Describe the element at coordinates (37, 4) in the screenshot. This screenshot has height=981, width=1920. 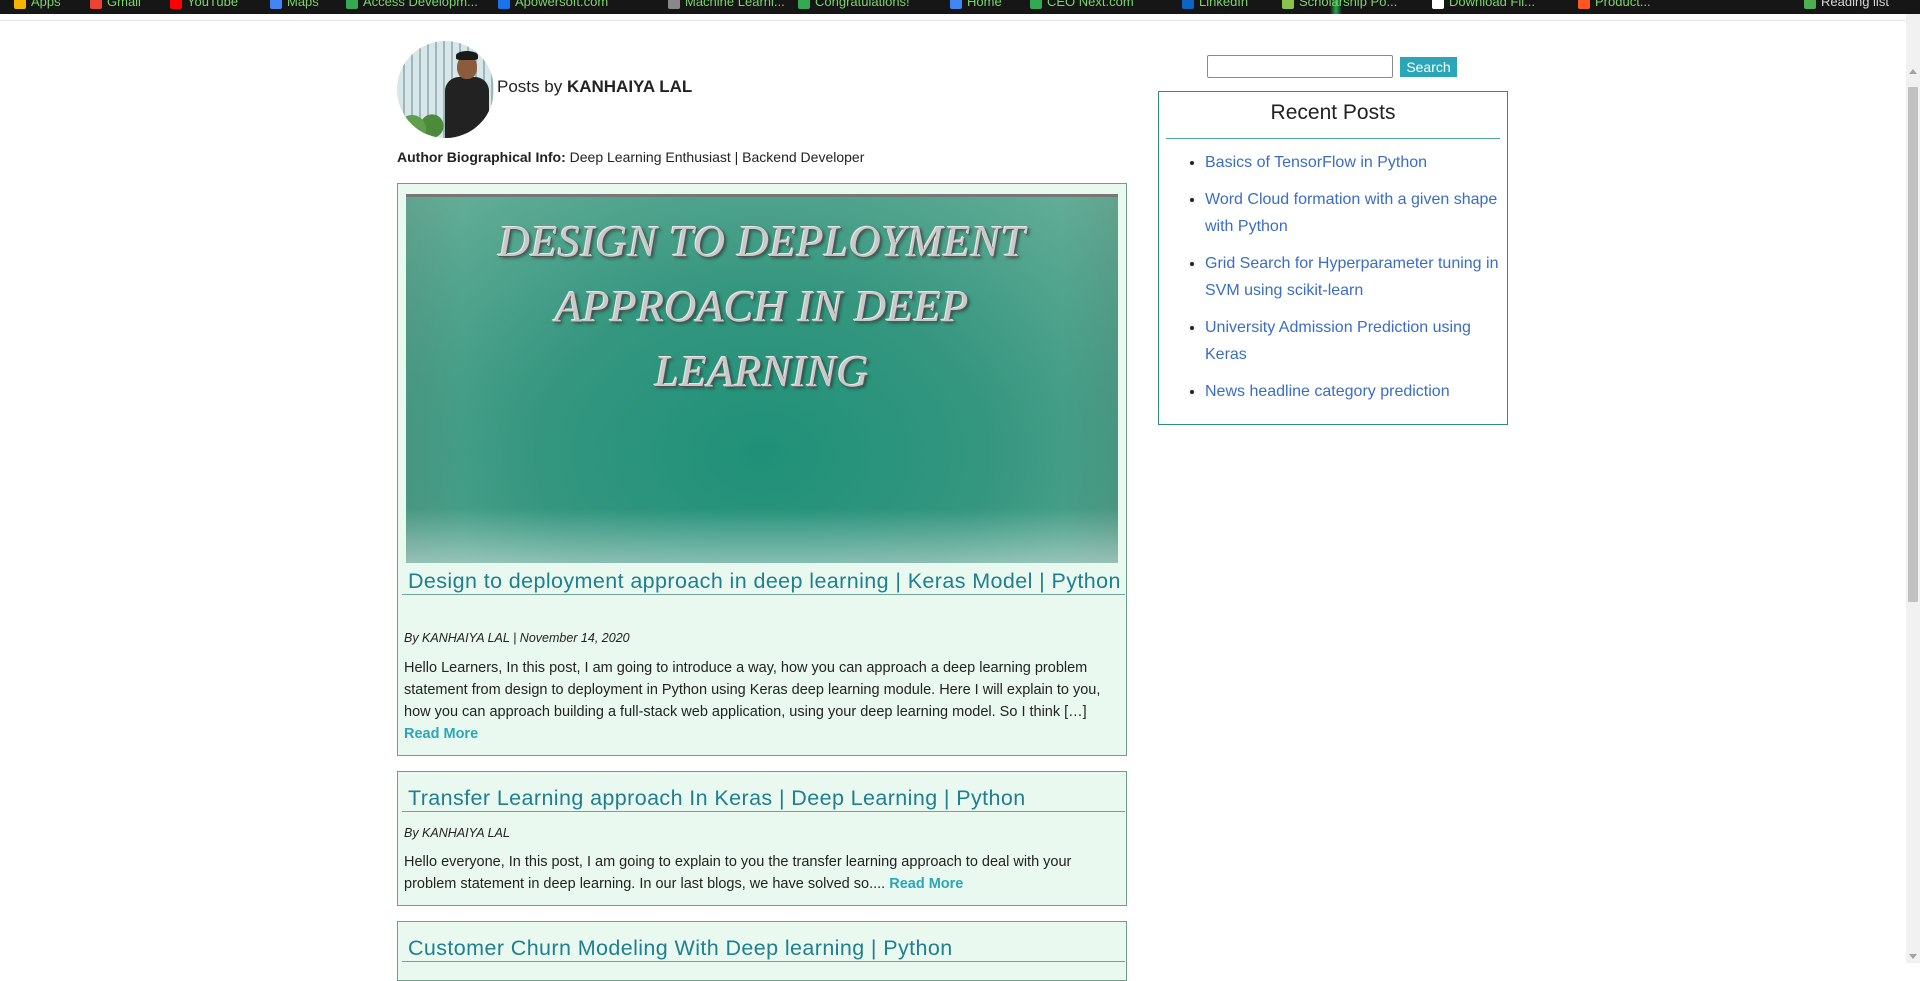
I see `bookmark-apps: Apps` at that location.